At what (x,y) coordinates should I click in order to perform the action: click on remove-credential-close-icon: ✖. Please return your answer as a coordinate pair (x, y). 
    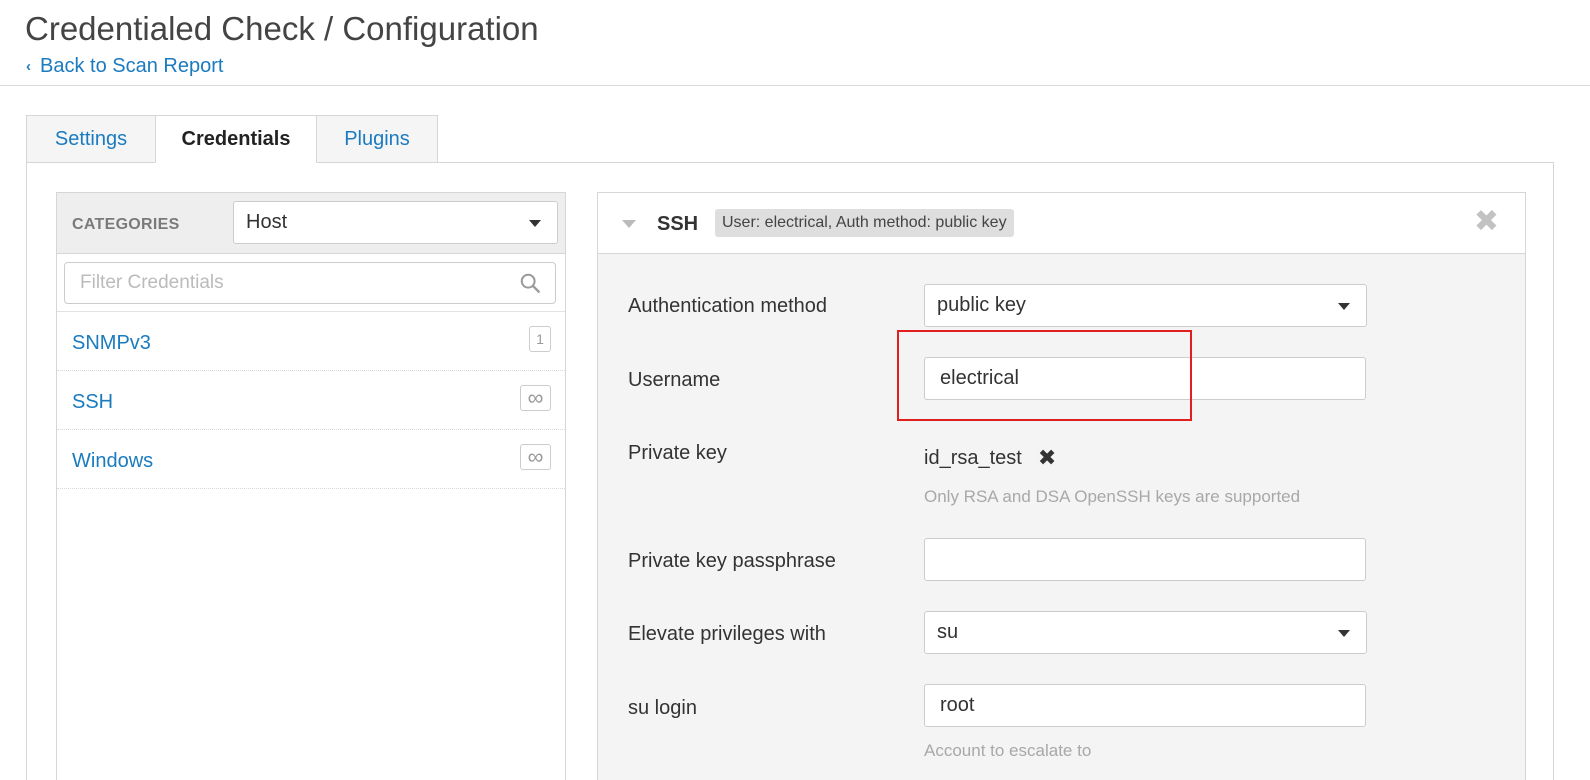
    Looking at the image, I should click on (1486, 222).